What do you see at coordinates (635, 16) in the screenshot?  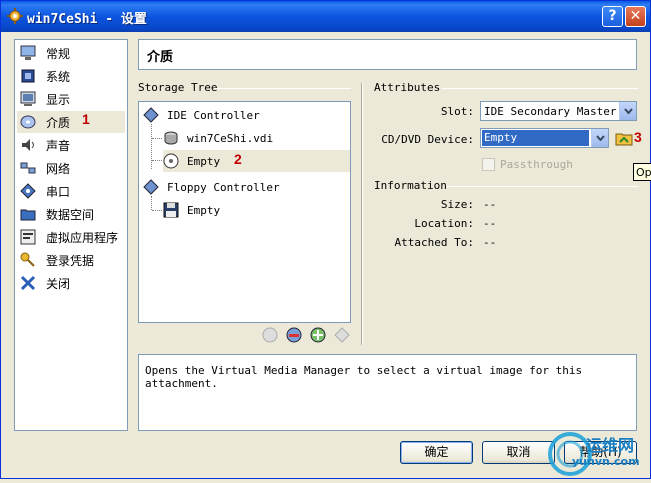 I see `close-window-button: ✕` at bounding box center [635, 16].